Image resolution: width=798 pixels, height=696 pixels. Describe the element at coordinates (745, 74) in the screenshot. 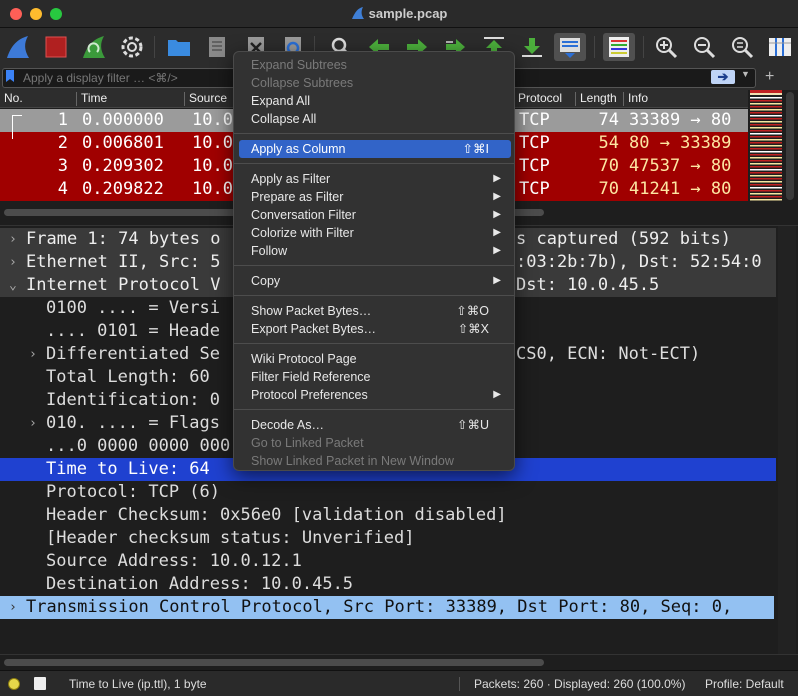

I see `filter-history-dropdown: ▼` at that location.